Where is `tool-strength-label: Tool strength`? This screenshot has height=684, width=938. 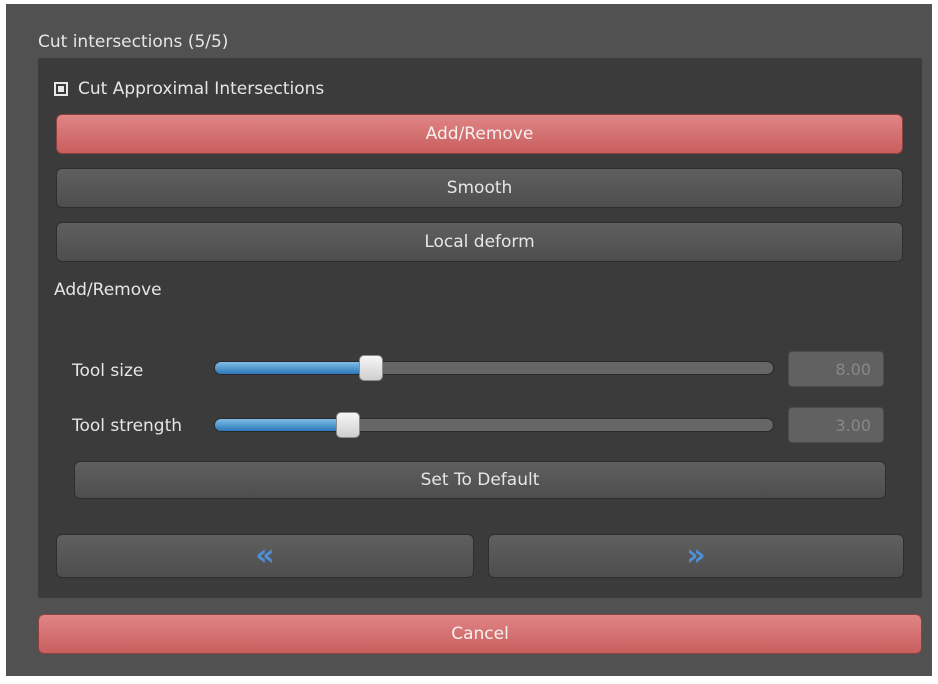 tool-strength-label: Tool strength is located at coordinates (127, 426).